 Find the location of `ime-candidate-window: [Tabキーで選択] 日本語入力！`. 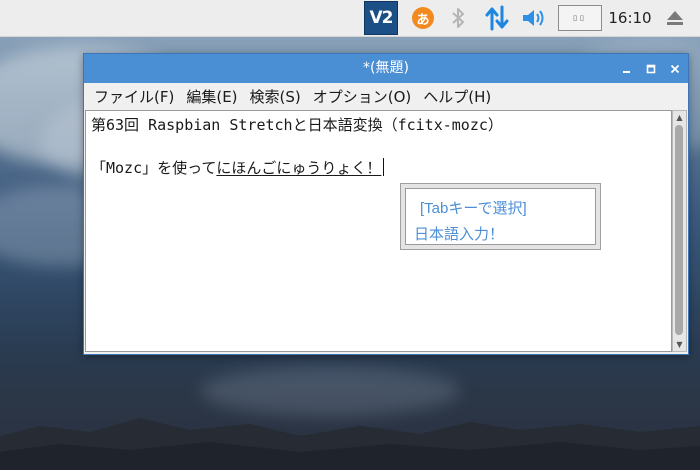

ime-candidate-window: [Tabキーで選択] 日本語入力！ is located at coordinates (500, 216).